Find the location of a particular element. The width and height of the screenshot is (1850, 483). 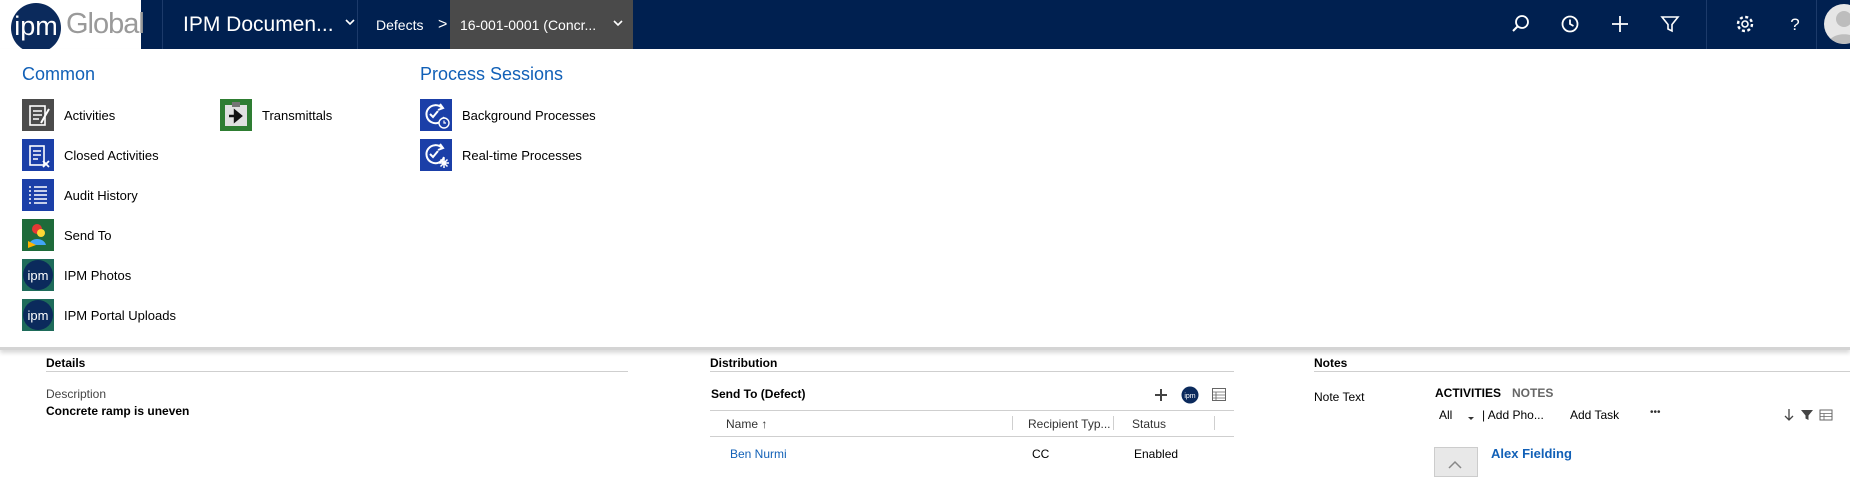

filter-icon is located at coordinates (1670, 24).